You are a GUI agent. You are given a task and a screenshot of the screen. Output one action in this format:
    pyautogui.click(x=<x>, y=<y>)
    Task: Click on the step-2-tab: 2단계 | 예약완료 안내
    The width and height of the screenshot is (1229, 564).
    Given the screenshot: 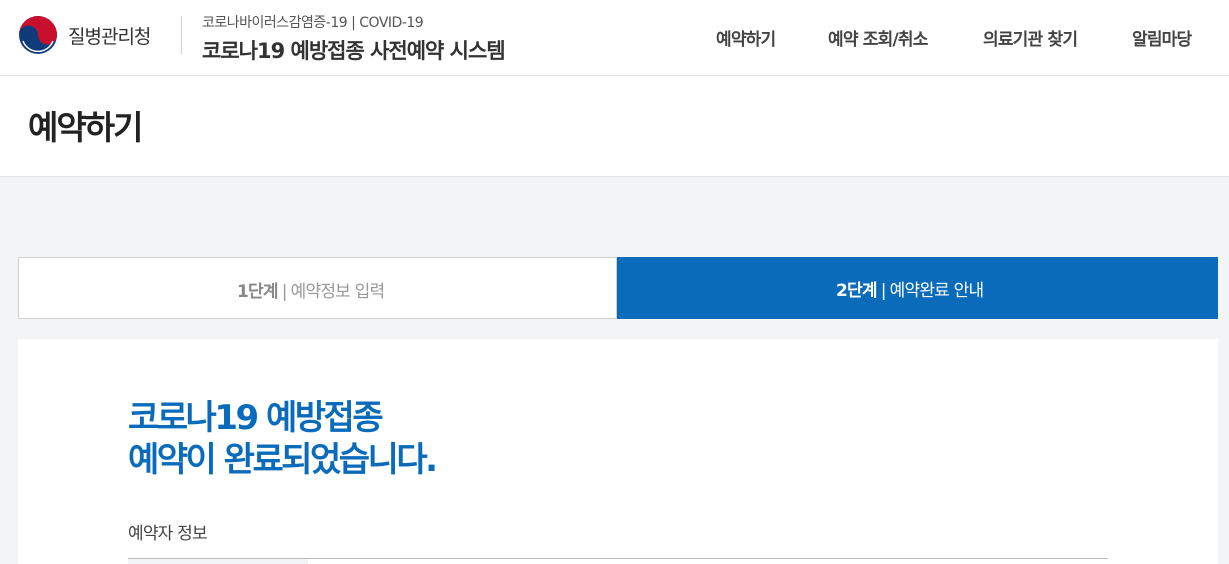 What is the action you would take?
    pyautogui.click(x=917, y=288)
    